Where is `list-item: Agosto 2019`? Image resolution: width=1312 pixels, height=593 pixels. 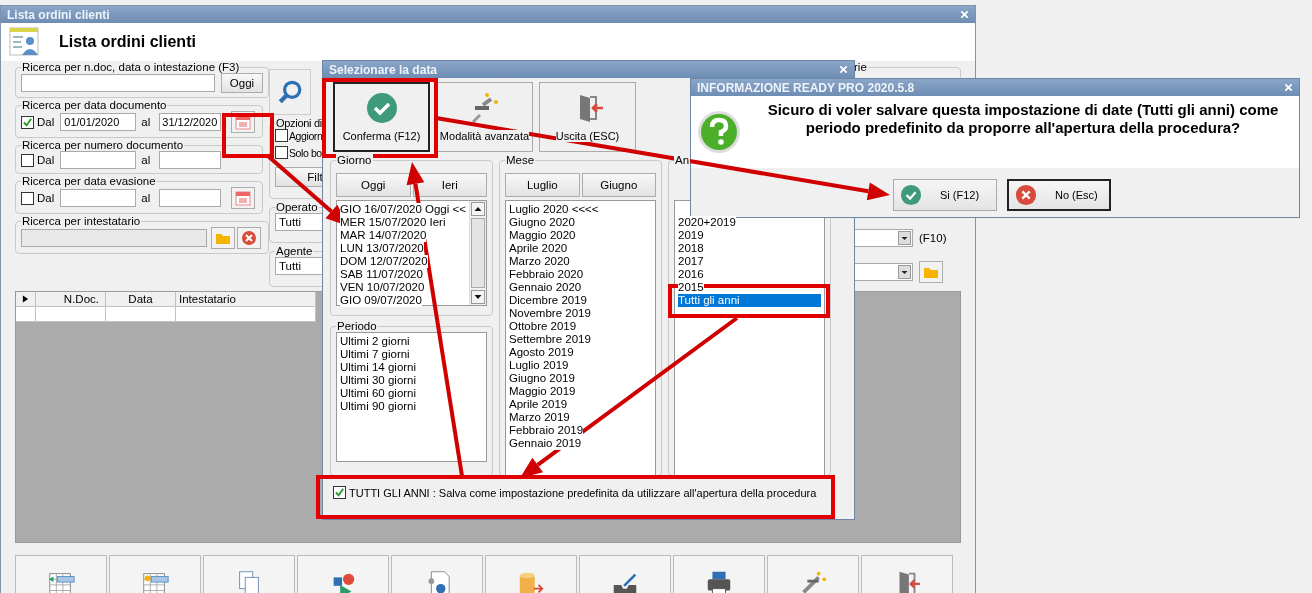
list-item: Agosto 2019 is located at coordinates (541, 352).